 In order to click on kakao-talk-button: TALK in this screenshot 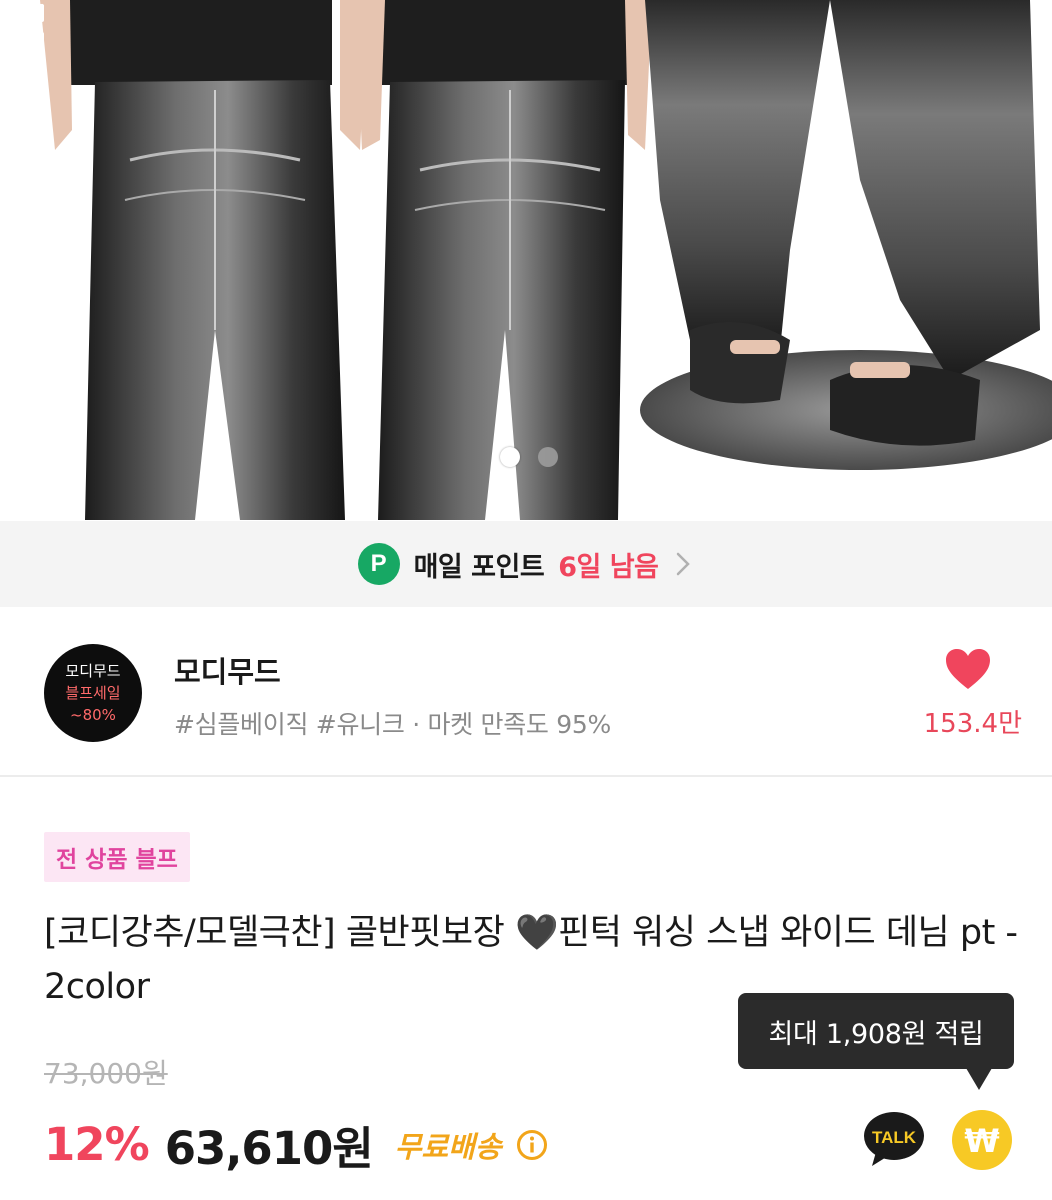, I will do `click(894, 1139)`.